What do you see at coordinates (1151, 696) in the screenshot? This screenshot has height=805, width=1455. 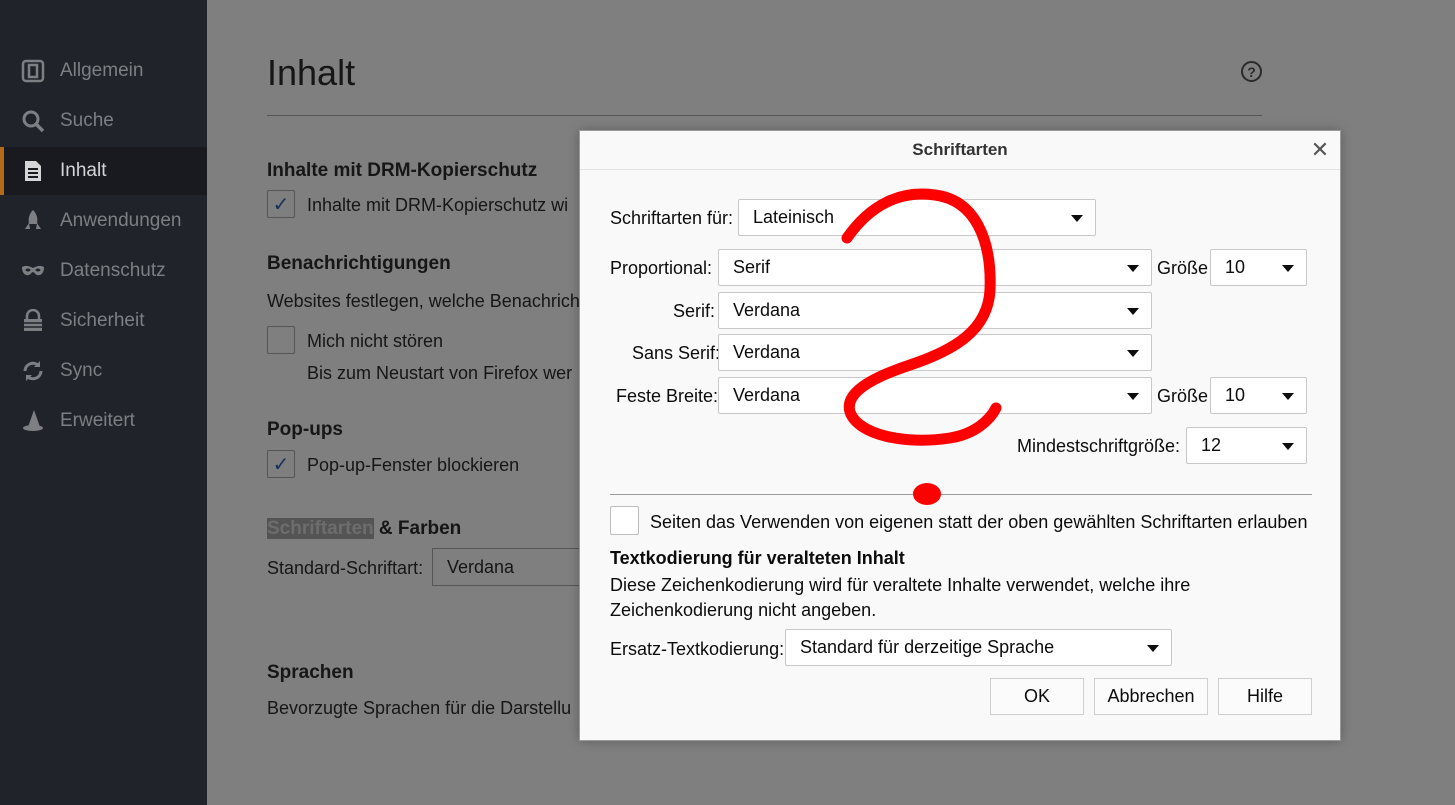 I see `cancel-button: Abbrechen` at bounding box center [1151, 696].